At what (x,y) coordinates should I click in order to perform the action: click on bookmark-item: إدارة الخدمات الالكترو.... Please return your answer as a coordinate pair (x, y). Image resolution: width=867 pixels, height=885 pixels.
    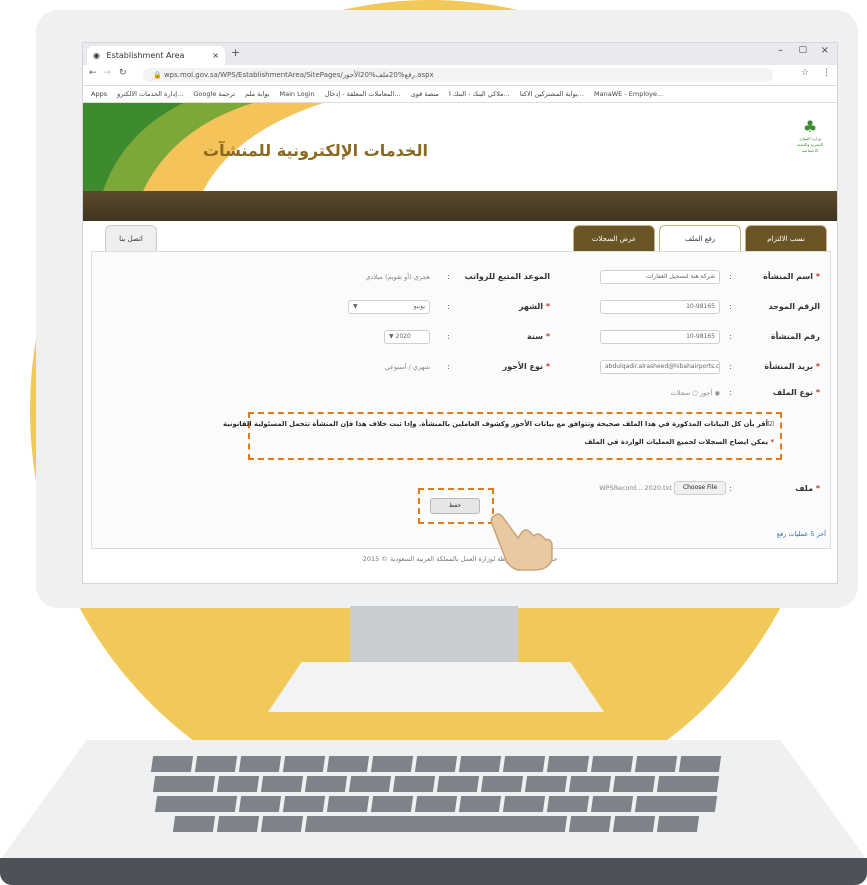
    Looking at the image, I should click on (150, 94).